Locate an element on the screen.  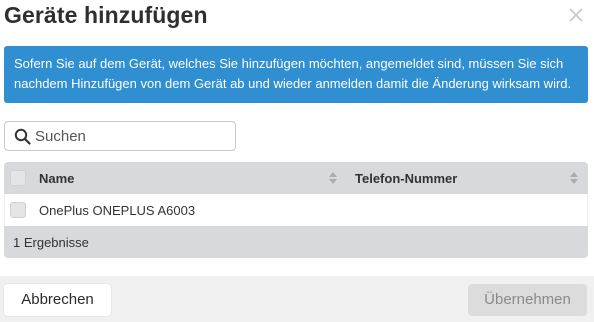
row-checkbox is located at coordinates (18, 210).